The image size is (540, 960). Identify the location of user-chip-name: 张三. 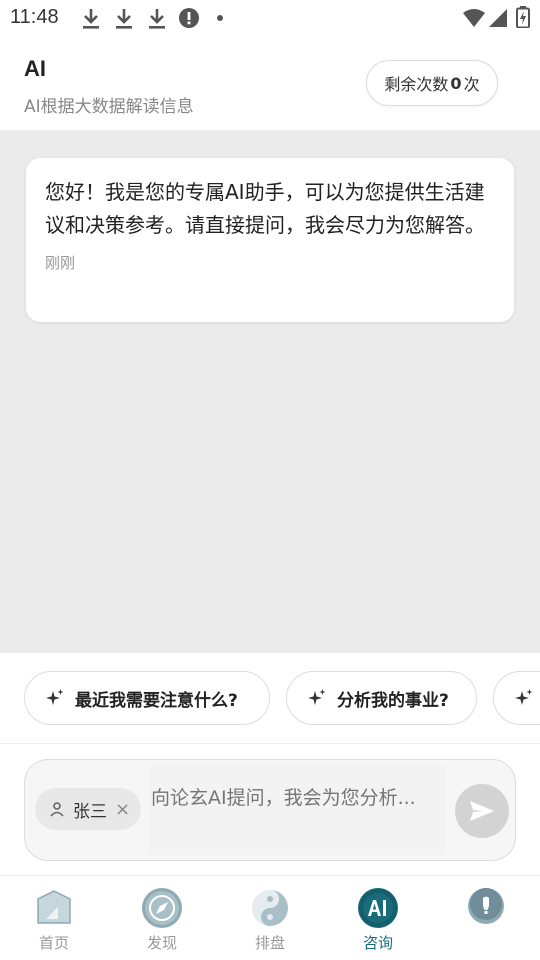
(90, 811).